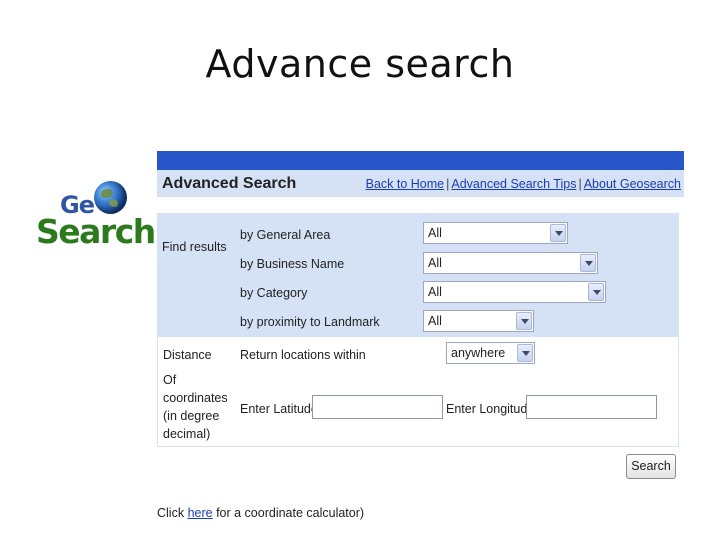  Describe the element at coordinates (303, 355) in the screenshot. I see `return-locations-label: Return locations within` at that location.